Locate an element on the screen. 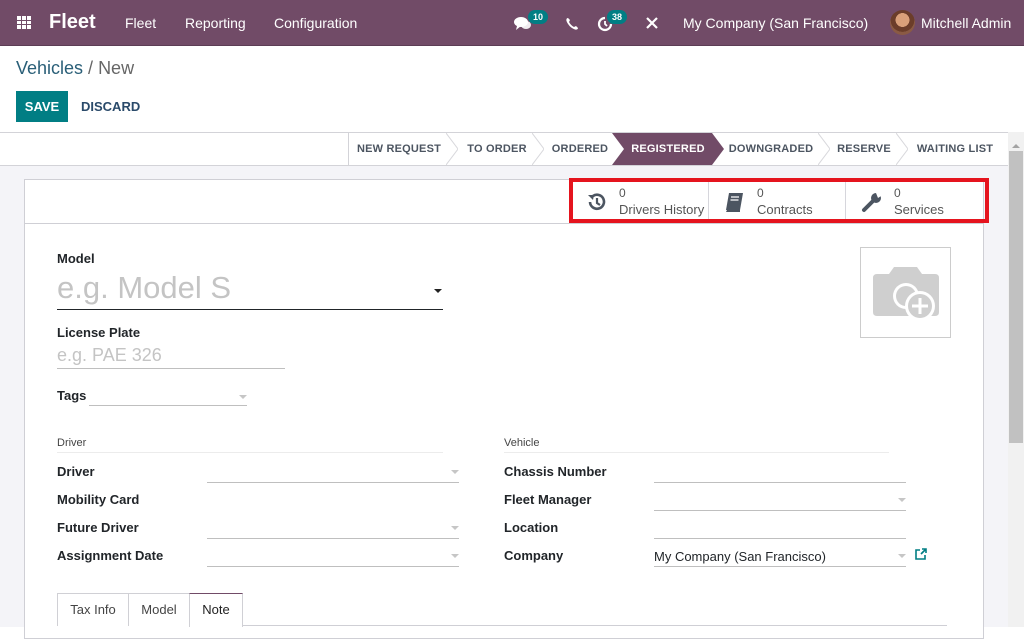 The image size is (1024, 639). company-switcher: My Company (San Francisco) is located at coordinates (775, 23).